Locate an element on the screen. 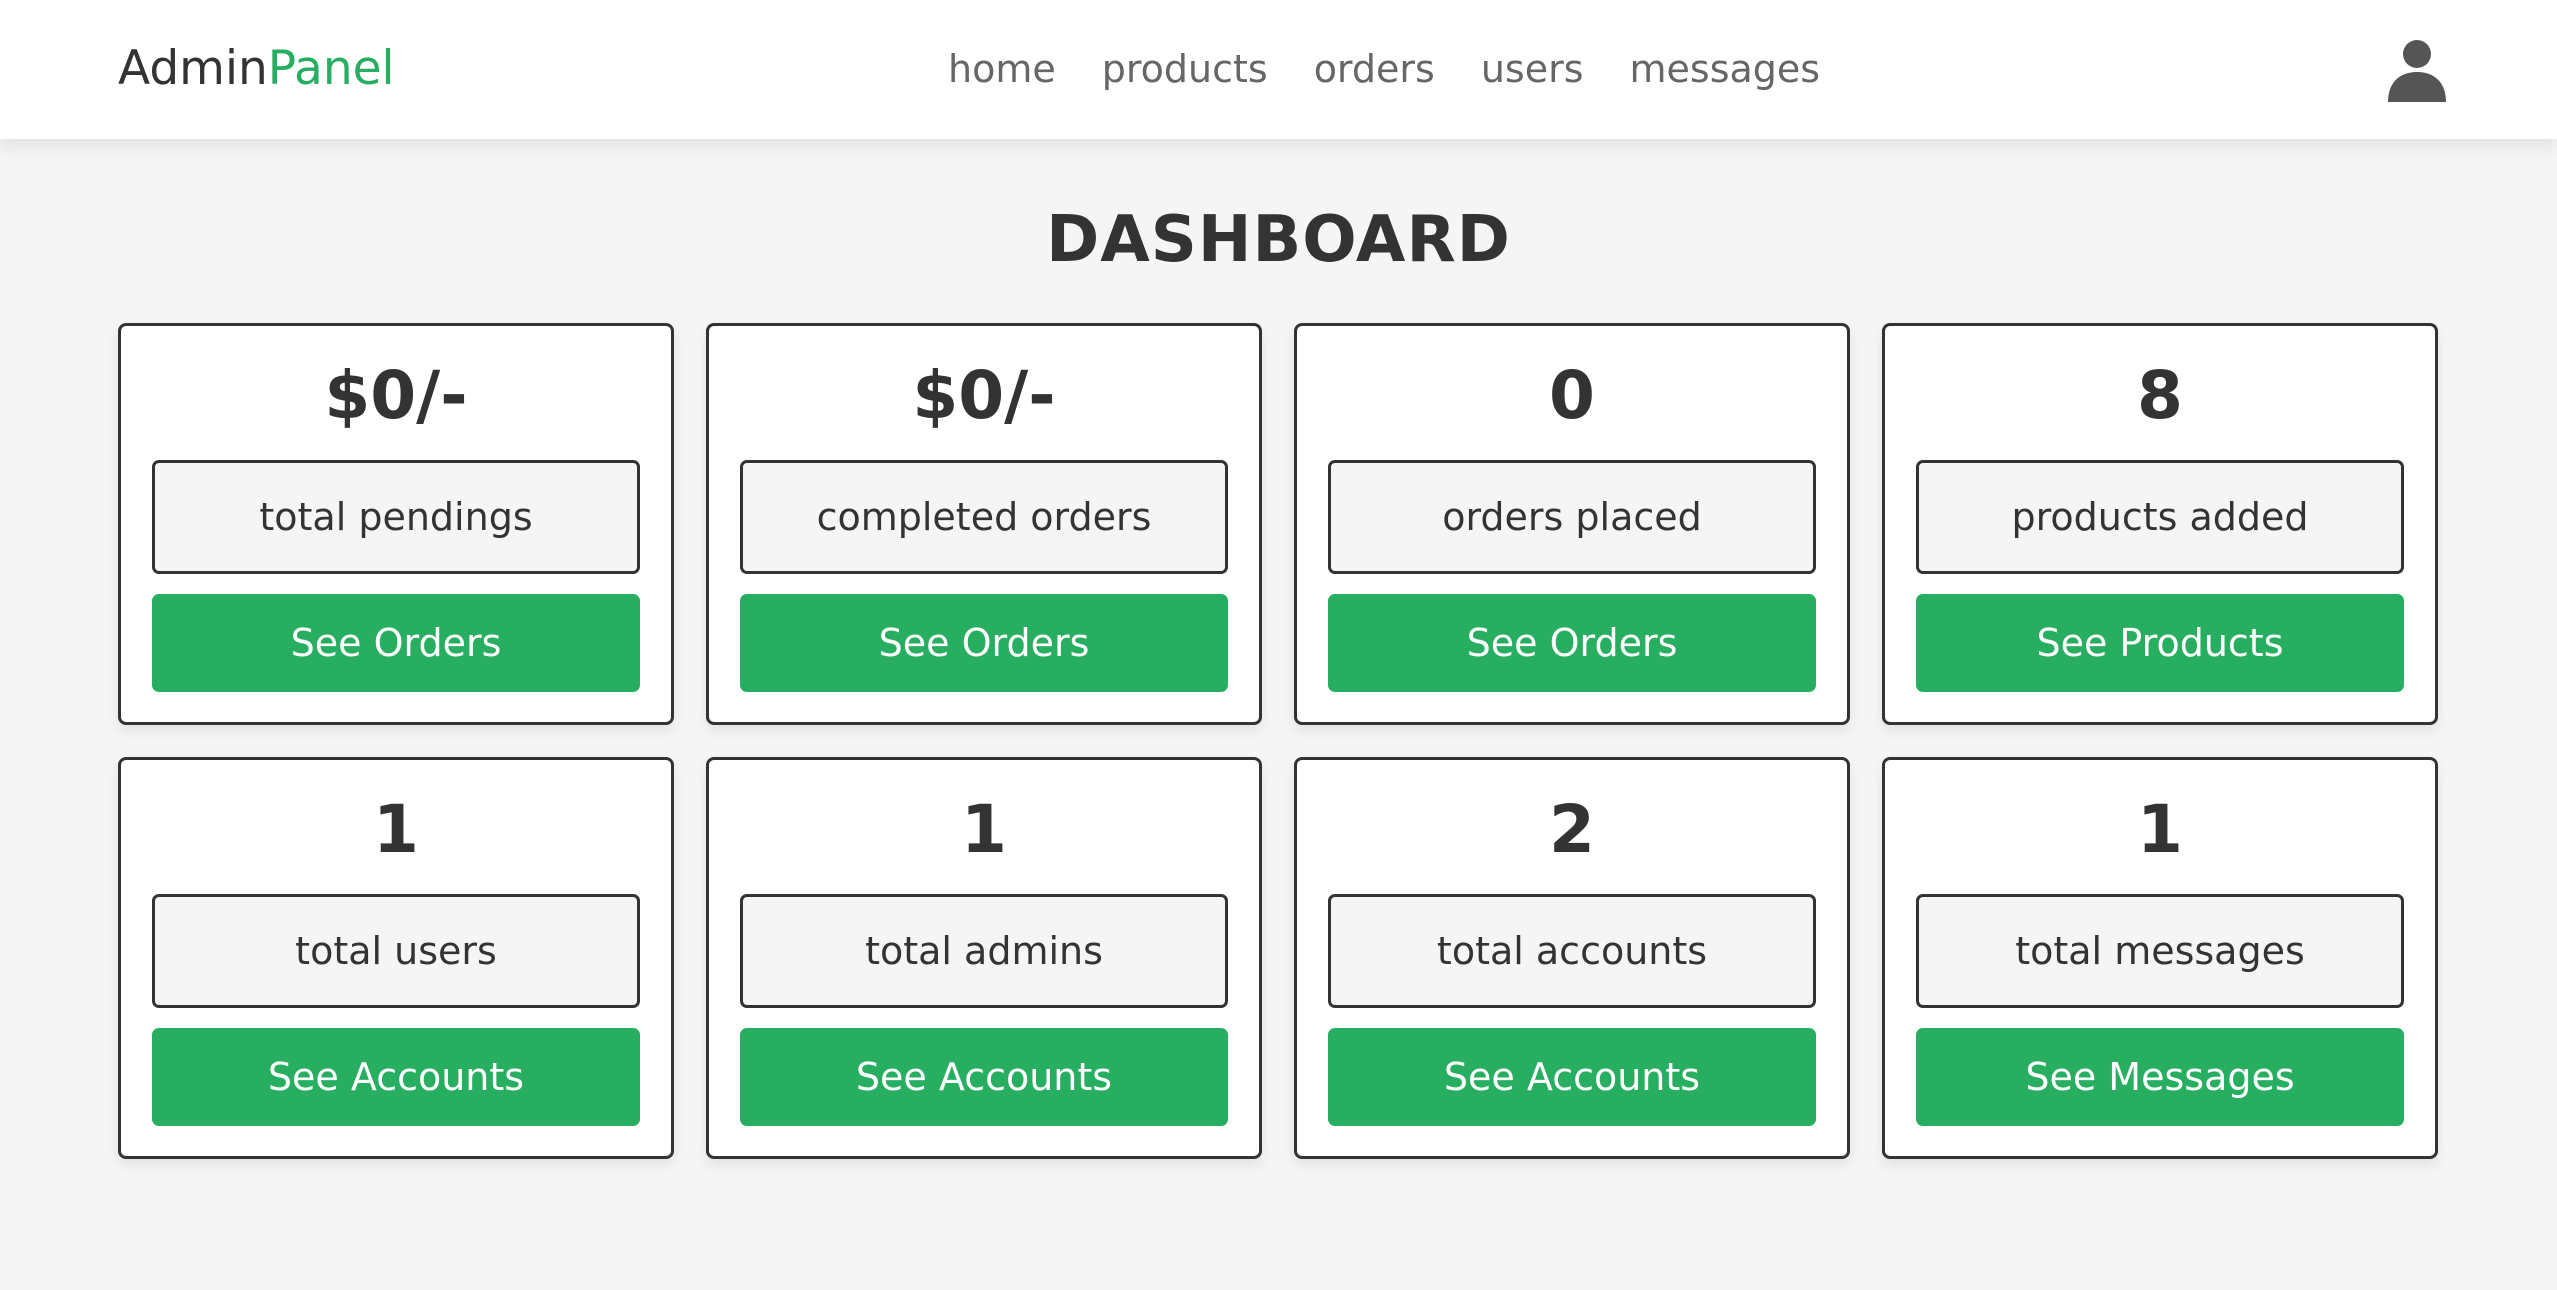 The width and height of the screenshot is (2557, 1290). nav-products: products is located at coordinates (1185, 69).